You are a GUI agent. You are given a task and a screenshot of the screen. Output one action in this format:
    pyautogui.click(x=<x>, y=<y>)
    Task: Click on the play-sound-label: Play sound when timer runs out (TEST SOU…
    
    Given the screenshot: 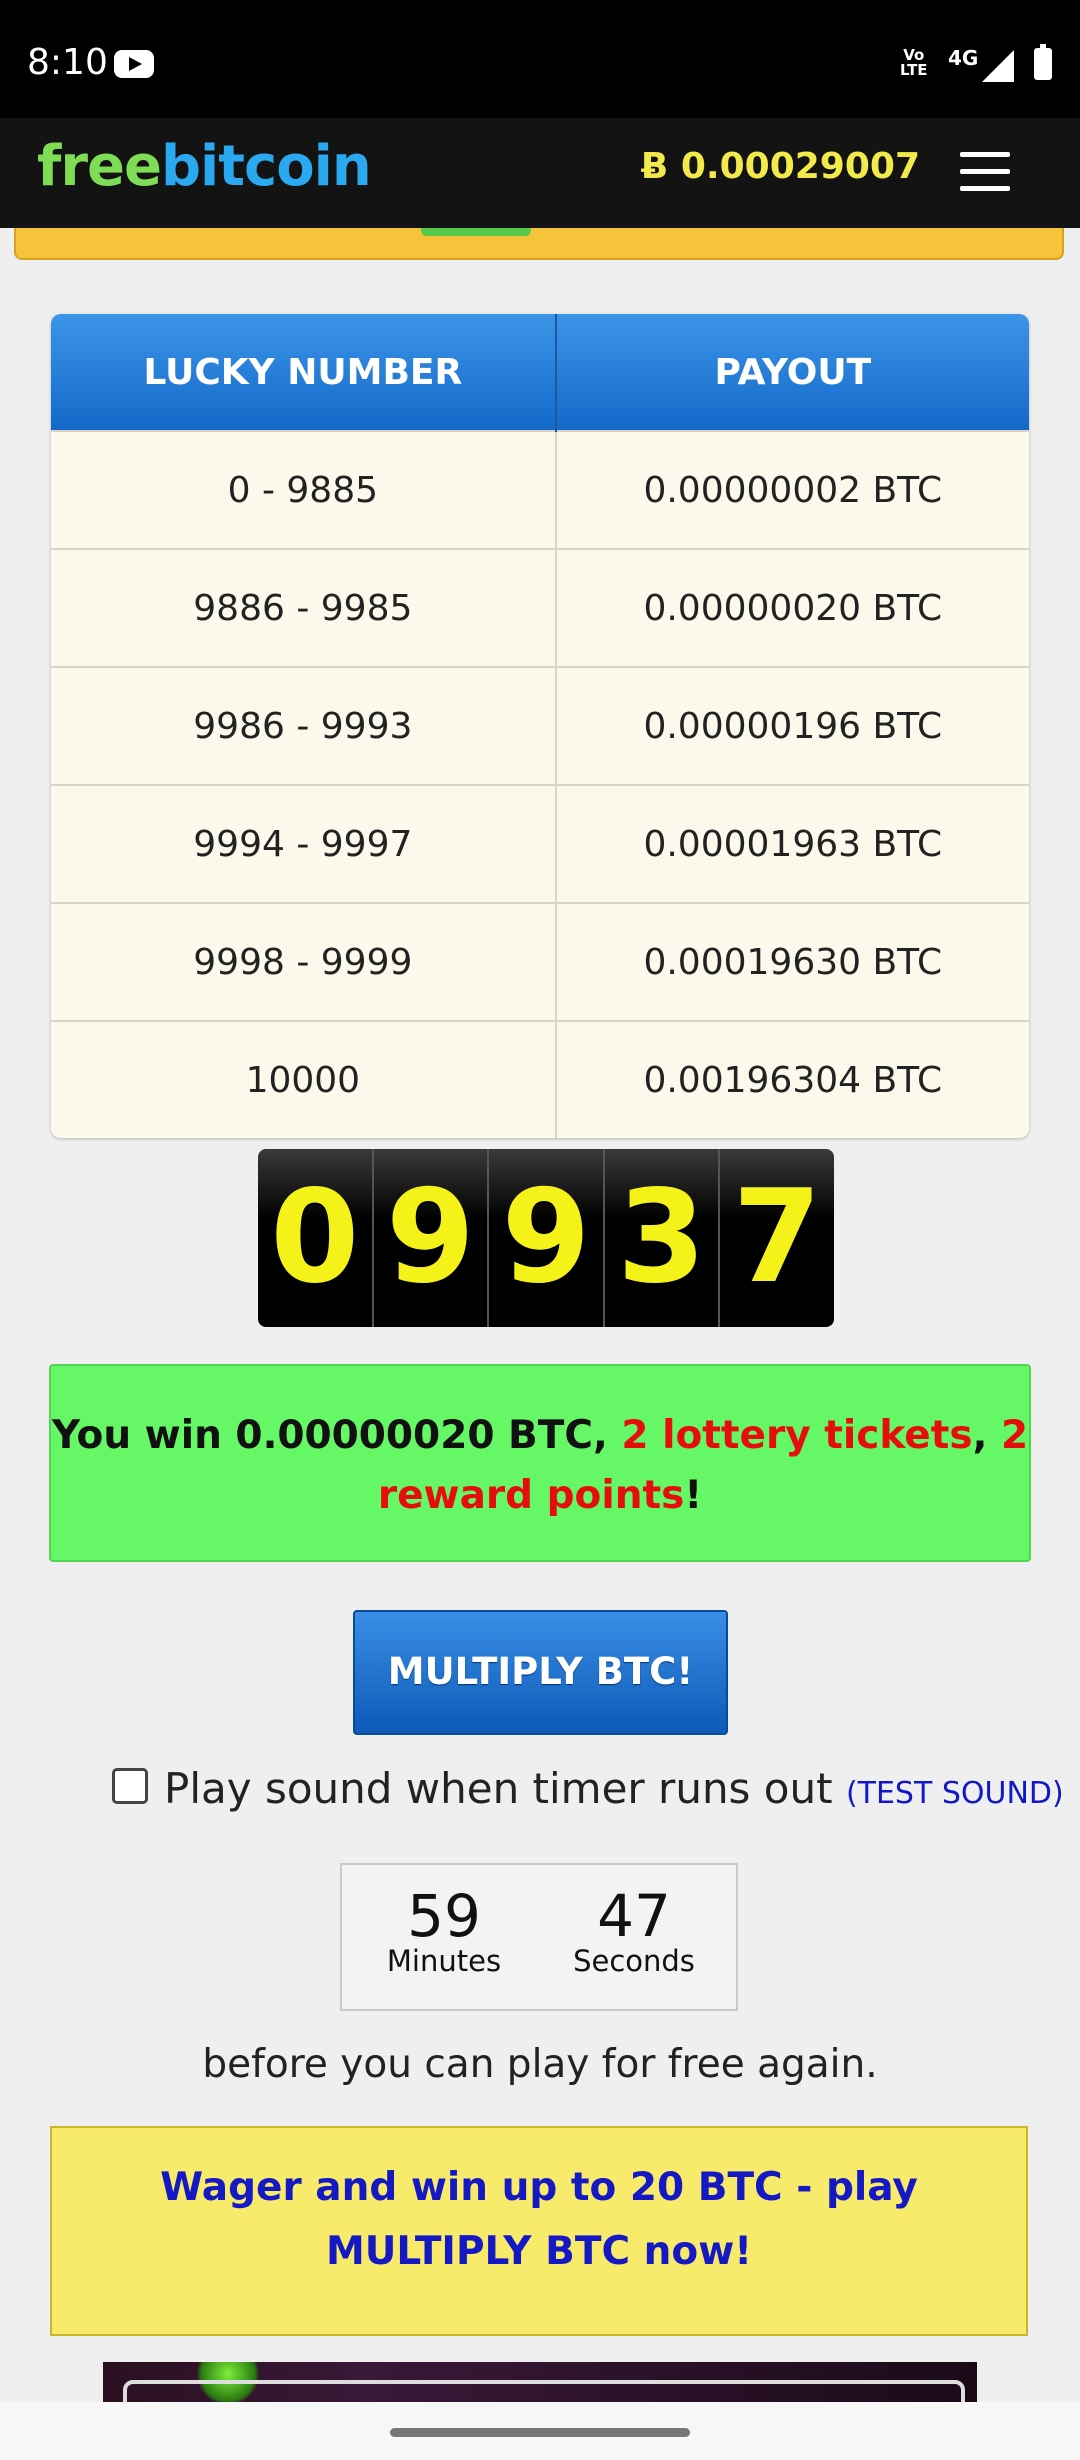 What is the action you would take?
    pyautogui.click(x=614, y=1788)
    